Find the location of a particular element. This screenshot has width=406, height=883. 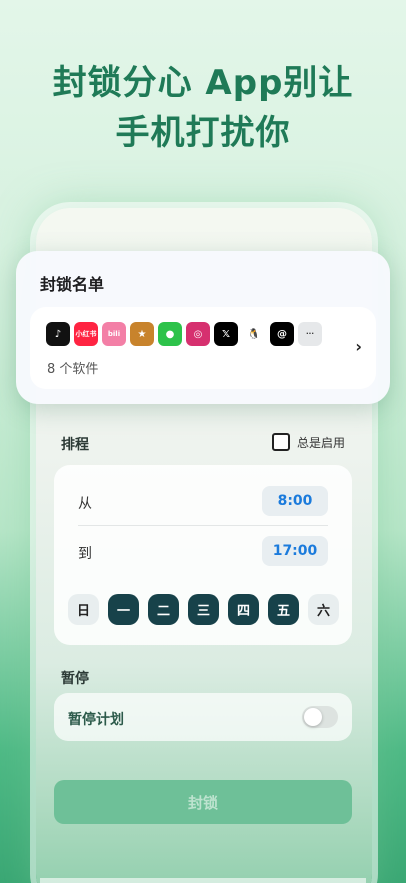

block-button: 封锁 is located at coordinates (203, 802).